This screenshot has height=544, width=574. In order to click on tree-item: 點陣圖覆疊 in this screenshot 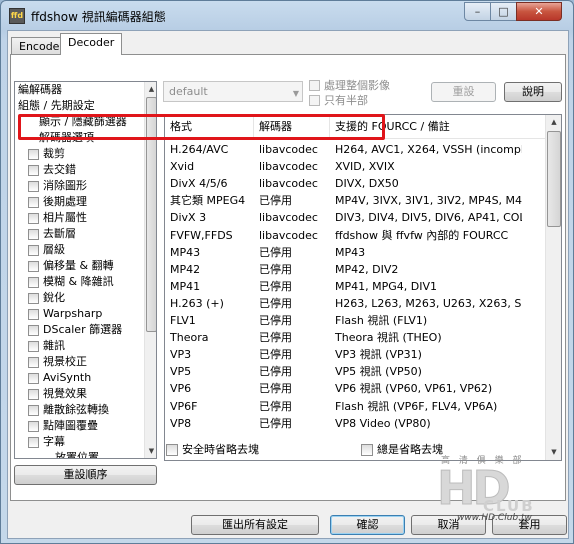, I will do `click(79, 426)`.